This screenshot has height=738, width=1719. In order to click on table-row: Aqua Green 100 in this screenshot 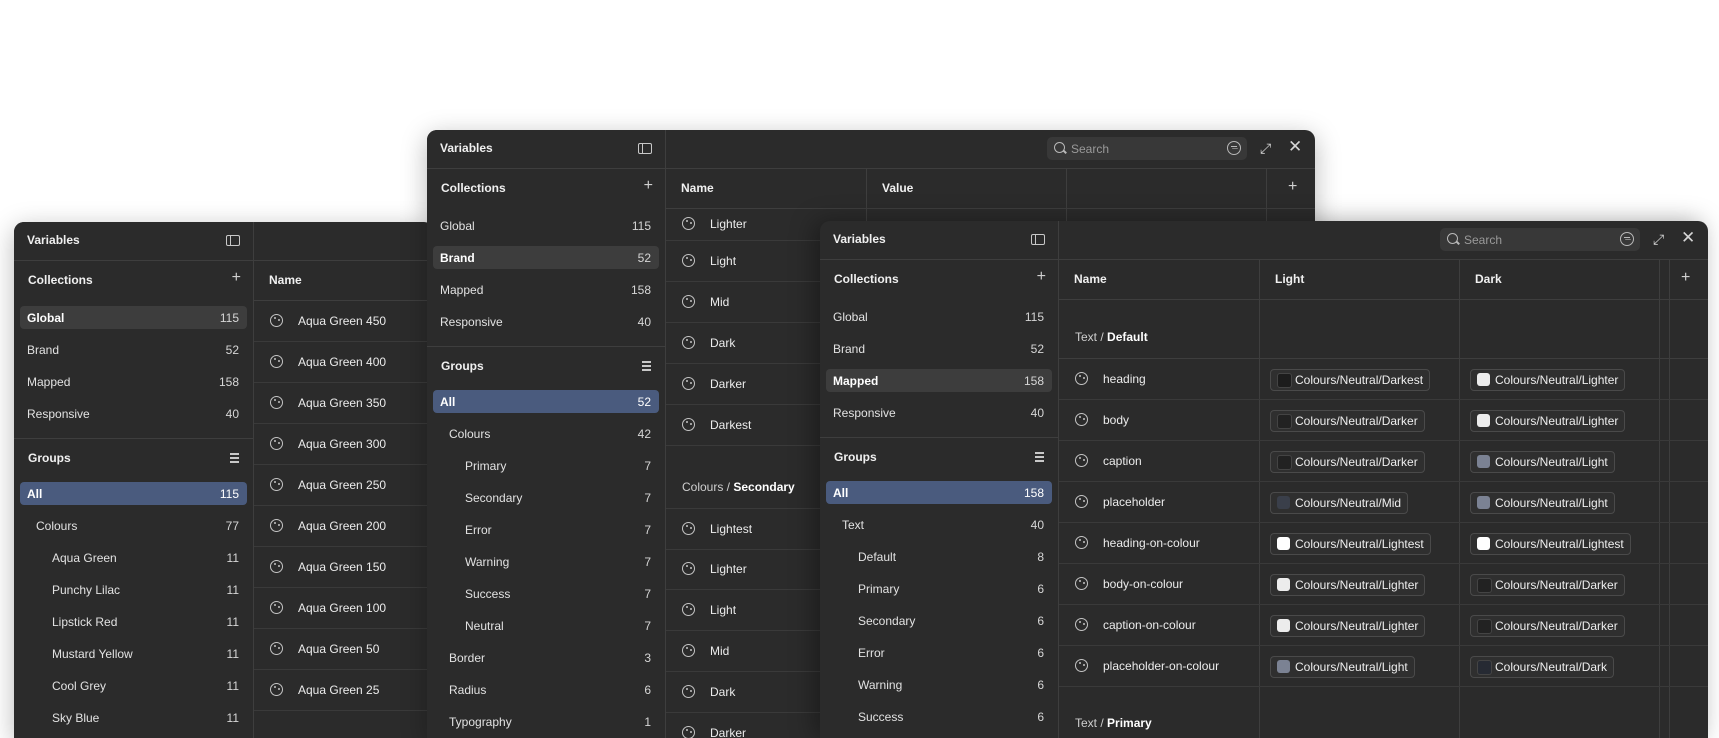, I will do `click(344, 608)`.